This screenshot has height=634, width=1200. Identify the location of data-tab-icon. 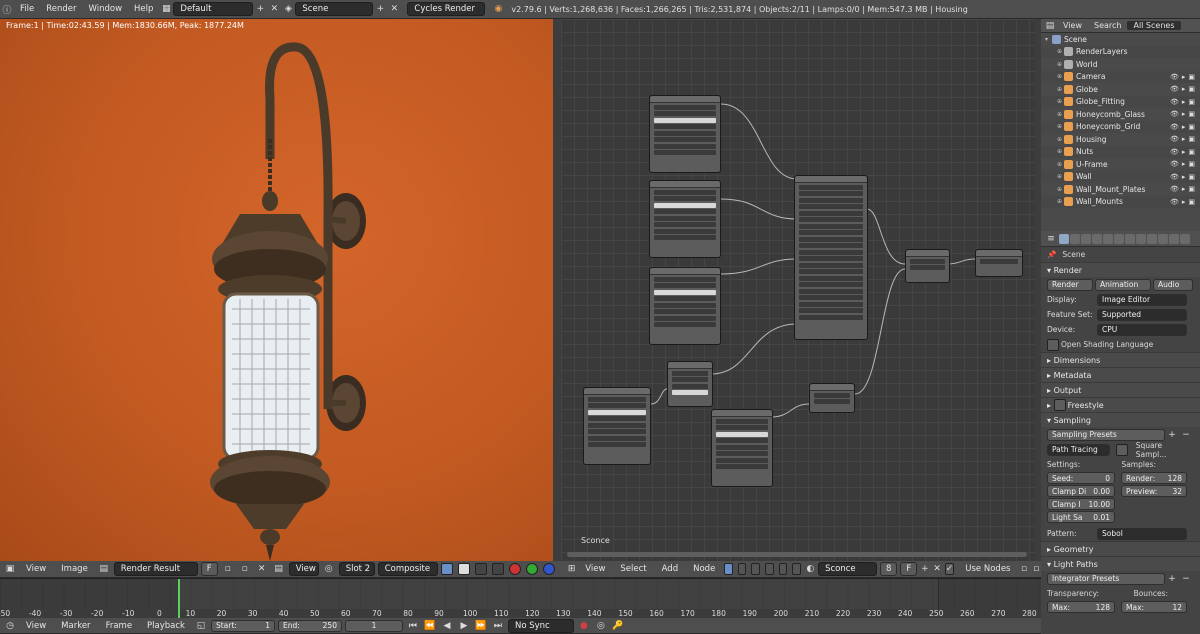
(1141, 238).